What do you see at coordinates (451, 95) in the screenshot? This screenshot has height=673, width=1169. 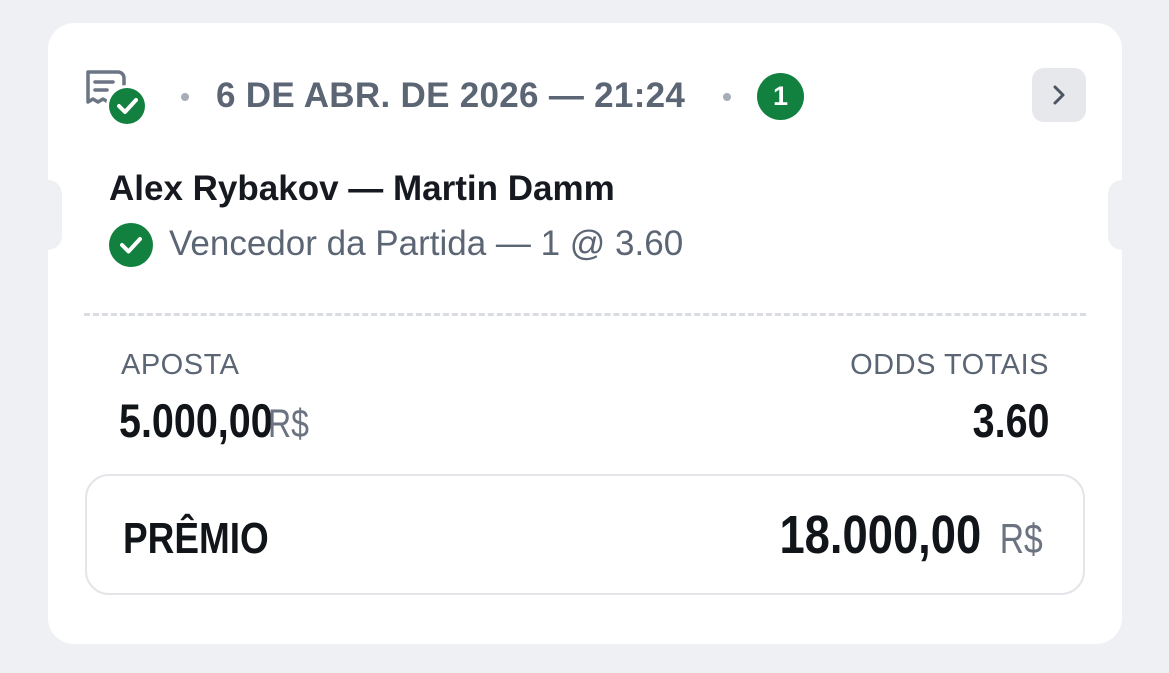 I see `bet-date-time: 6 DE ABR. DE 2026 — 21:24` at bounding box center [451, 95].